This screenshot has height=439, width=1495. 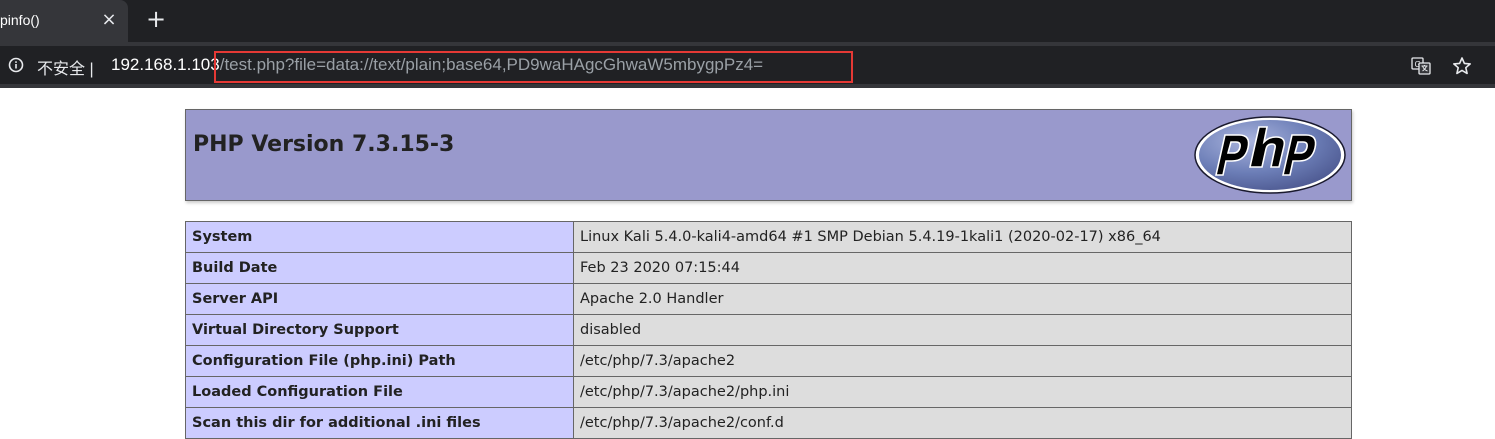 What do you see at coordinates (379, 330) in the screenshot?
I see `row-label: Virtual Directory Support` at bounding box center [379, 330].